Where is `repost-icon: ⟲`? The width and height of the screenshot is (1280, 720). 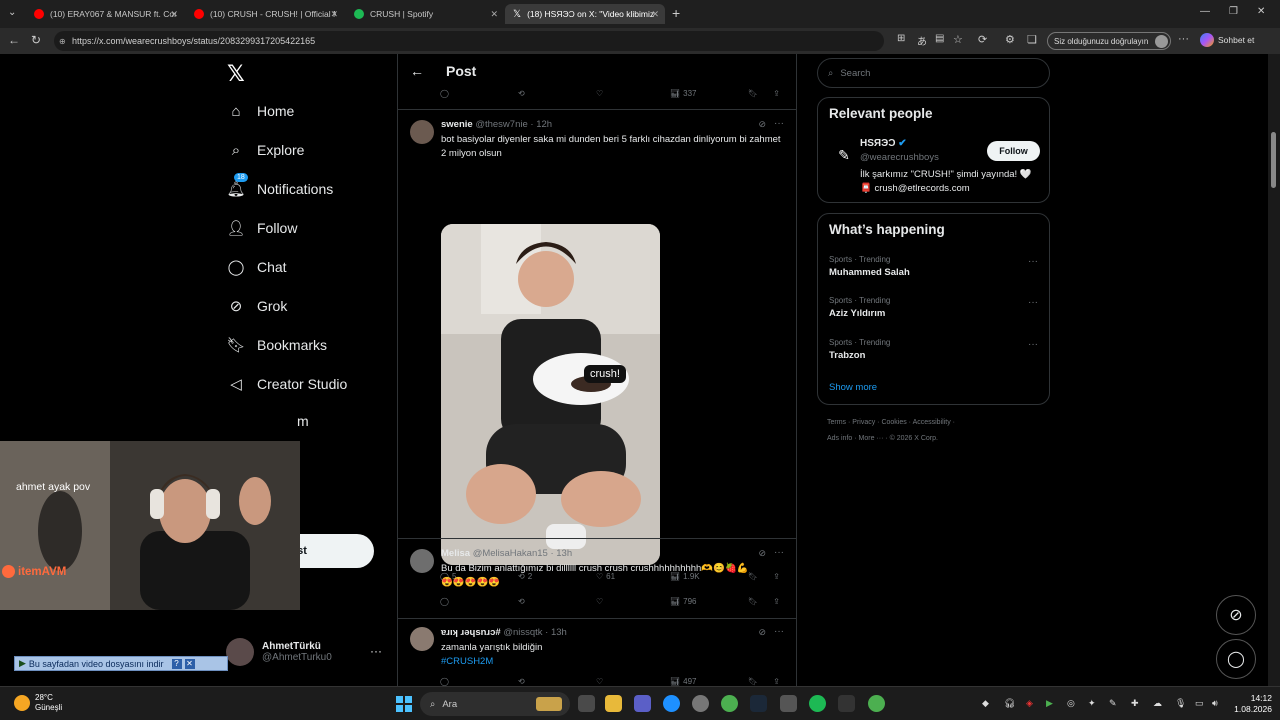 repost-icon: ⟲ is located at coordinates (557, 93).